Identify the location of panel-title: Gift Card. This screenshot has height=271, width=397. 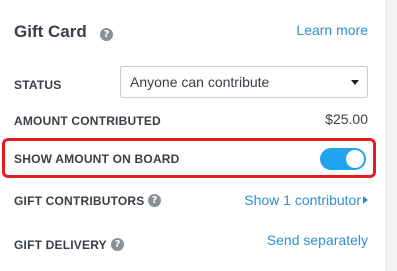
(50, 31).